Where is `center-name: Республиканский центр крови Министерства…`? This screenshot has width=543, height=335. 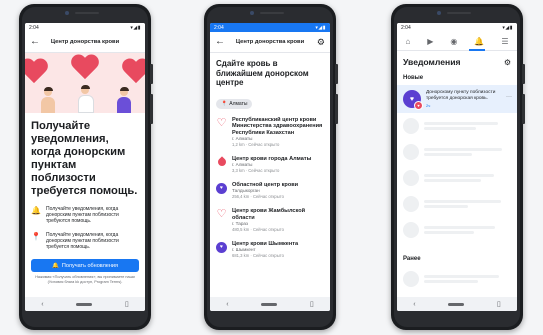
center-name: Республиканский центр крови Министерства… is located at coordinates (277, 126).